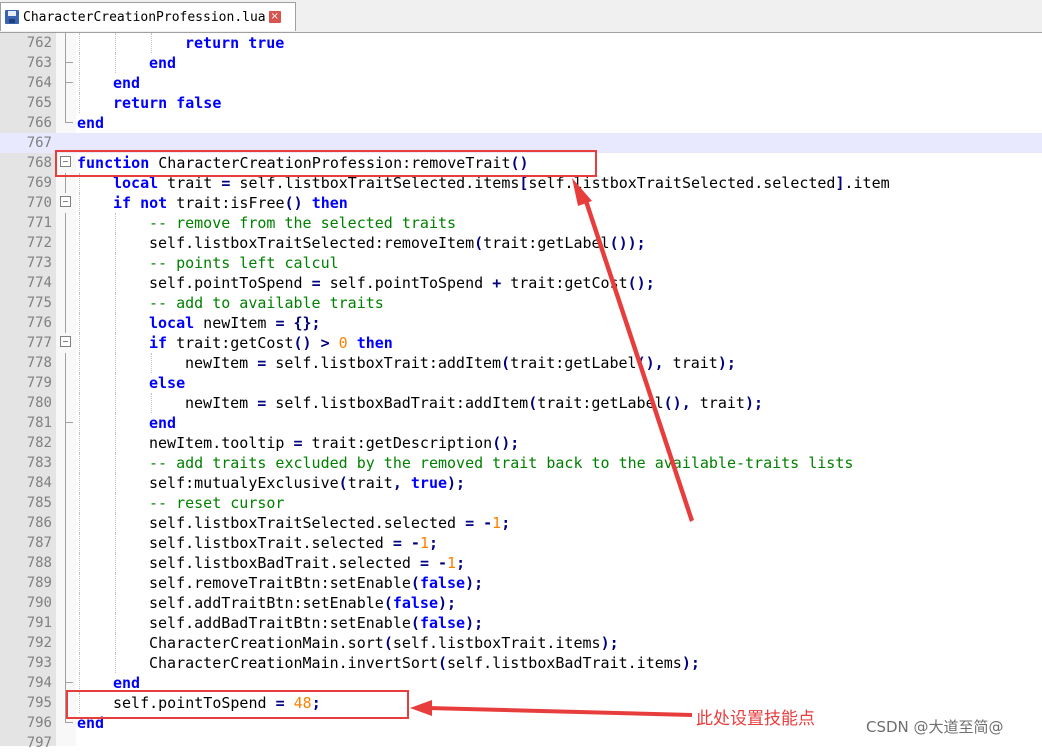 The image size is (1042, 753). Describe the element at coordinates (421, 708) in the screenshot. I see `arrow-left-head` at that location.